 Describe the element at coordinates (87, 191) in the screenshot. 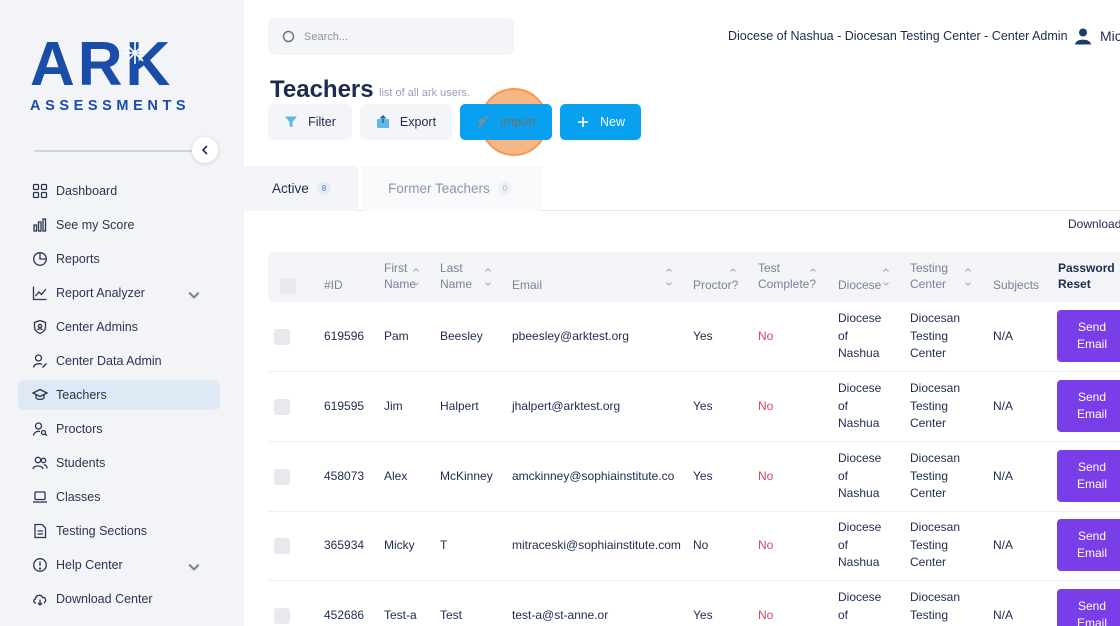

I see `sidebar-item-label: Dashboard` at that location.